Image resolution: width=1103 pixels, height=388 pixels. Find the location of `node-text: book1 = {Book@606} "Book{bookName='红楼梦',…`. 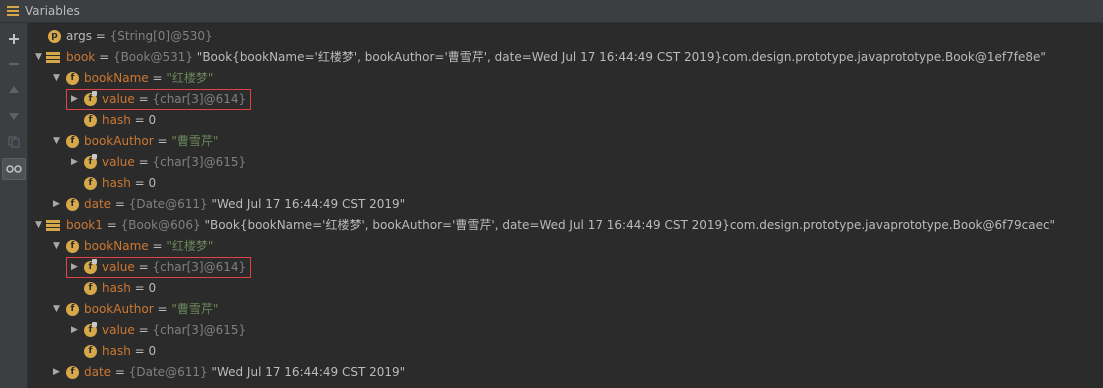

node-text: book1 = {Book@606} "Book{bookName='红楼梦',… is located at coordinates (560, 225).